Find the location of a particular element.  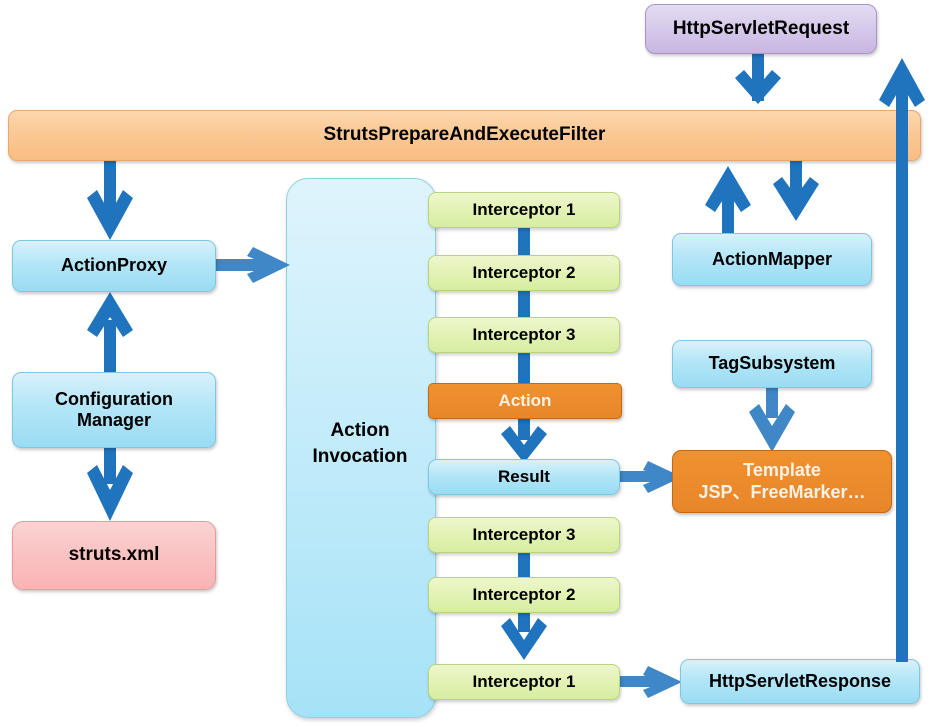

arrow-response-to-client is located at coordinates (902, 360).